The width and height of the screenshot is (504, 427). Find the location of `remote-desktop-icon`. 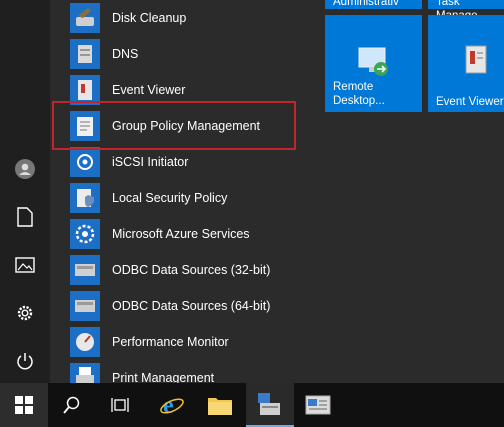

remote-desktop-icon is located at coordinates (373, 61).